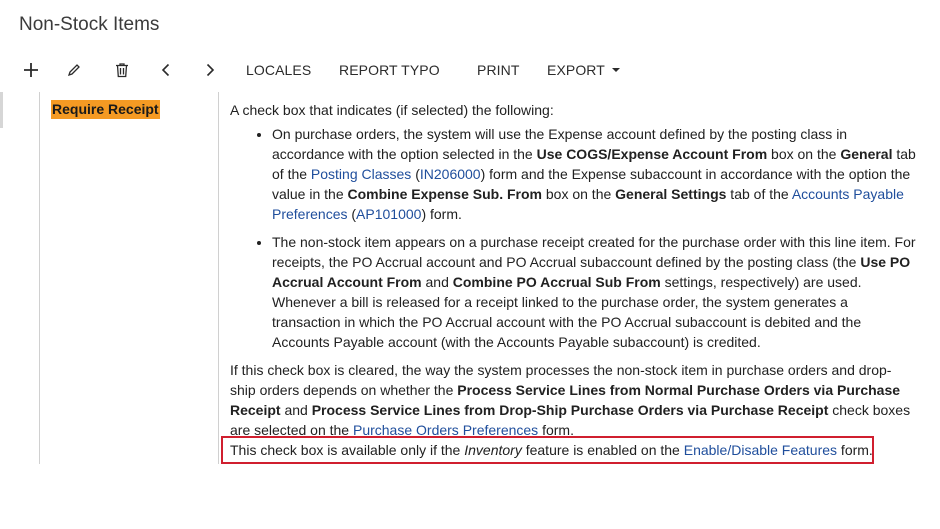 The width and height of the screenshot is (940, 529). Describe the element at coordinates (760, 450) in the screenshot. I see `enable-disable-features-link: Enable/Disable Features` at that location.